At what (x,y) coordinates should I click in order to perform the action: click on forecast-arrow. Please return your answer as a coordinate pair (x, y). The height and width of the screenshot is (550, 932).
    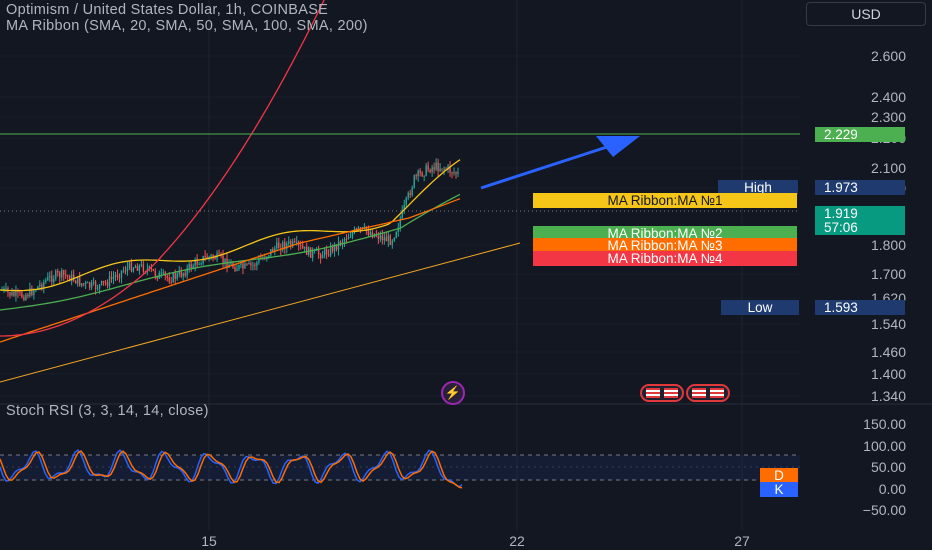
    Looking at the image, I should click on (560, 163).